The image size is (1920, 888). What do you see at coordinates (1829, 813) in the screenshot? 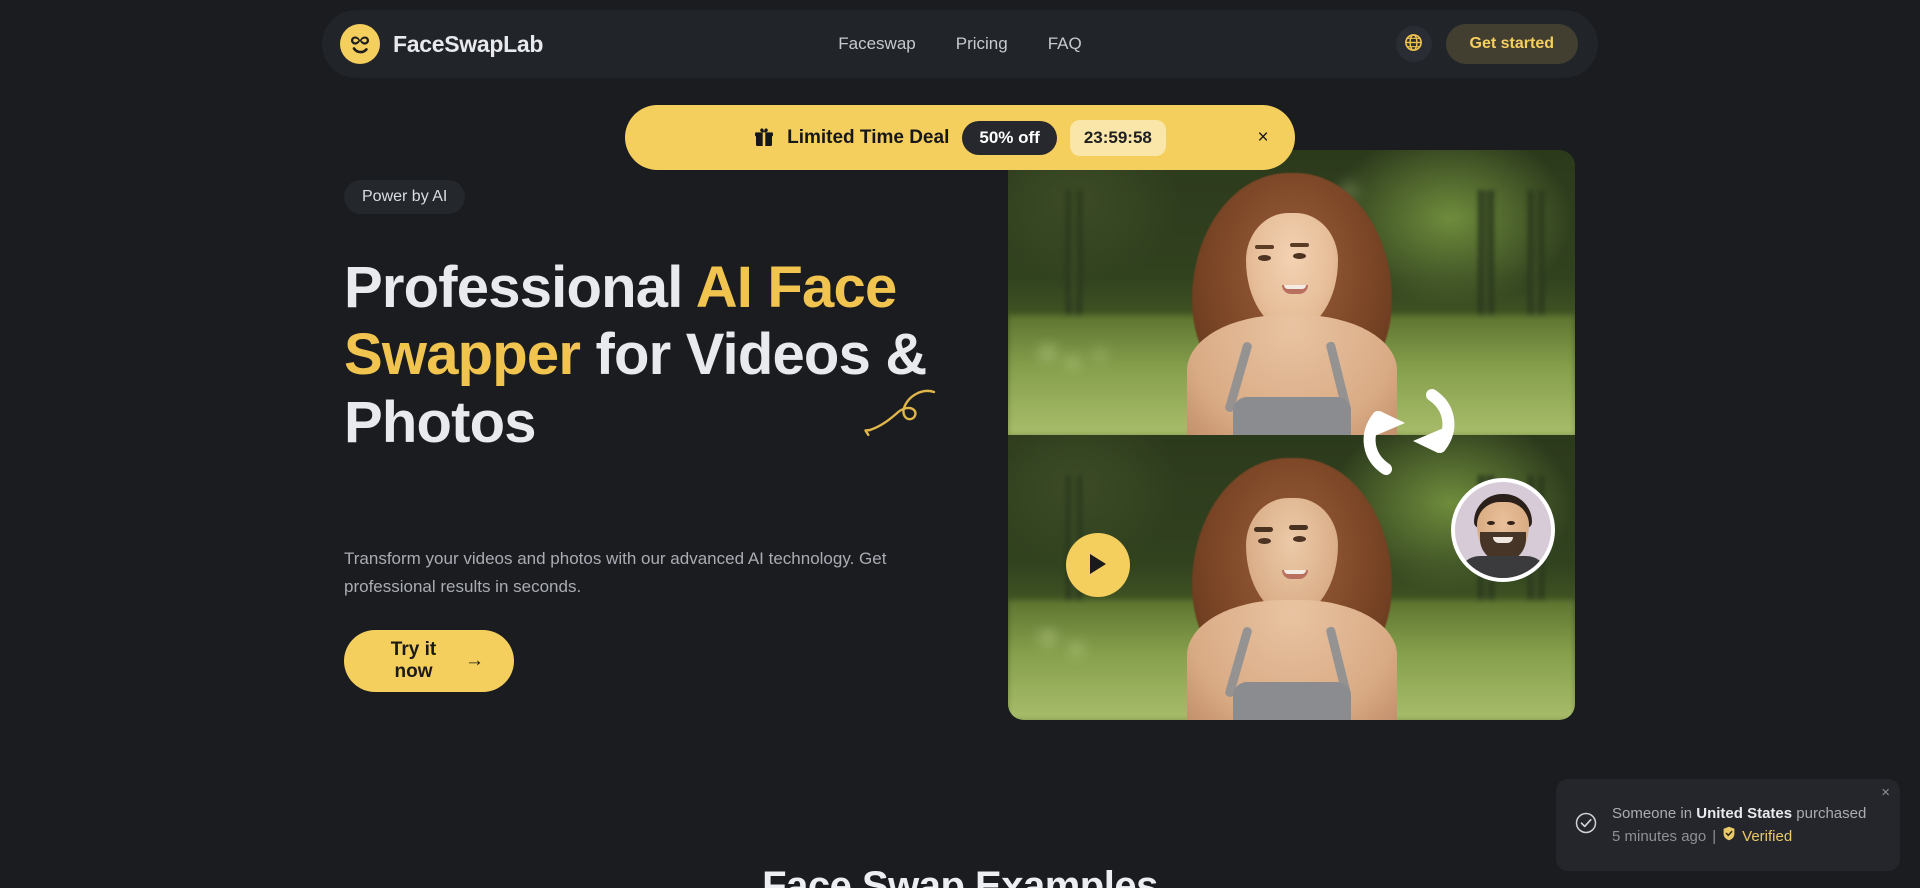
I see `toast-suffix: purchased` at bounding box center [1829, 813].